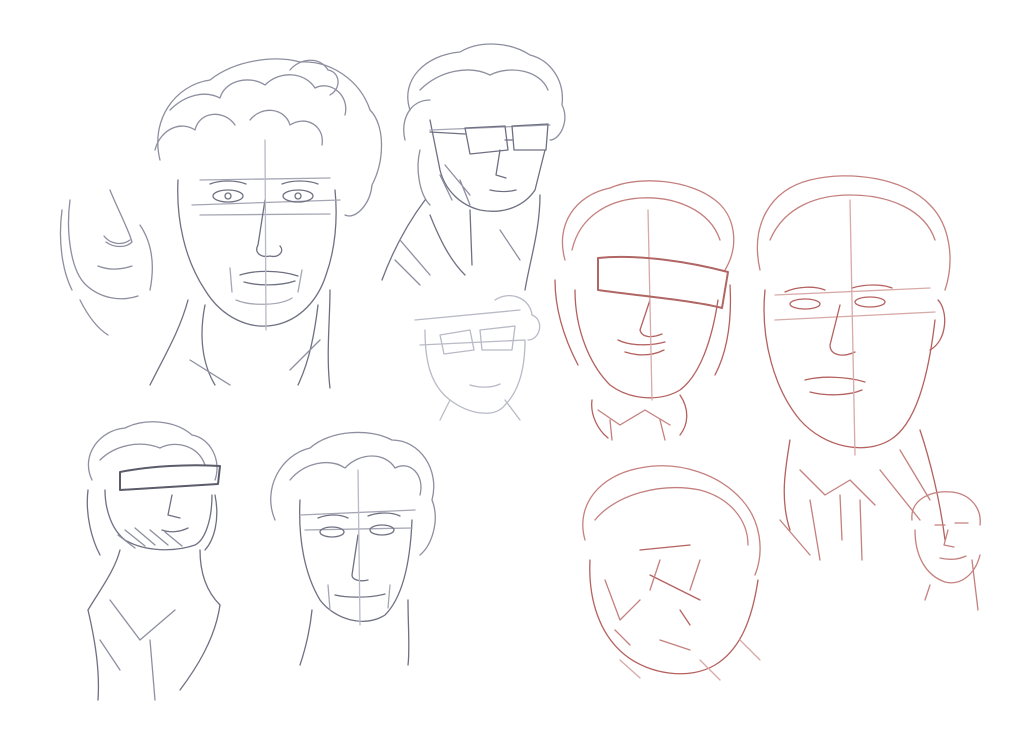  Describe the element at coordinates (170, 477) in the screenshot. I see `grey-censor-bar` at that location.